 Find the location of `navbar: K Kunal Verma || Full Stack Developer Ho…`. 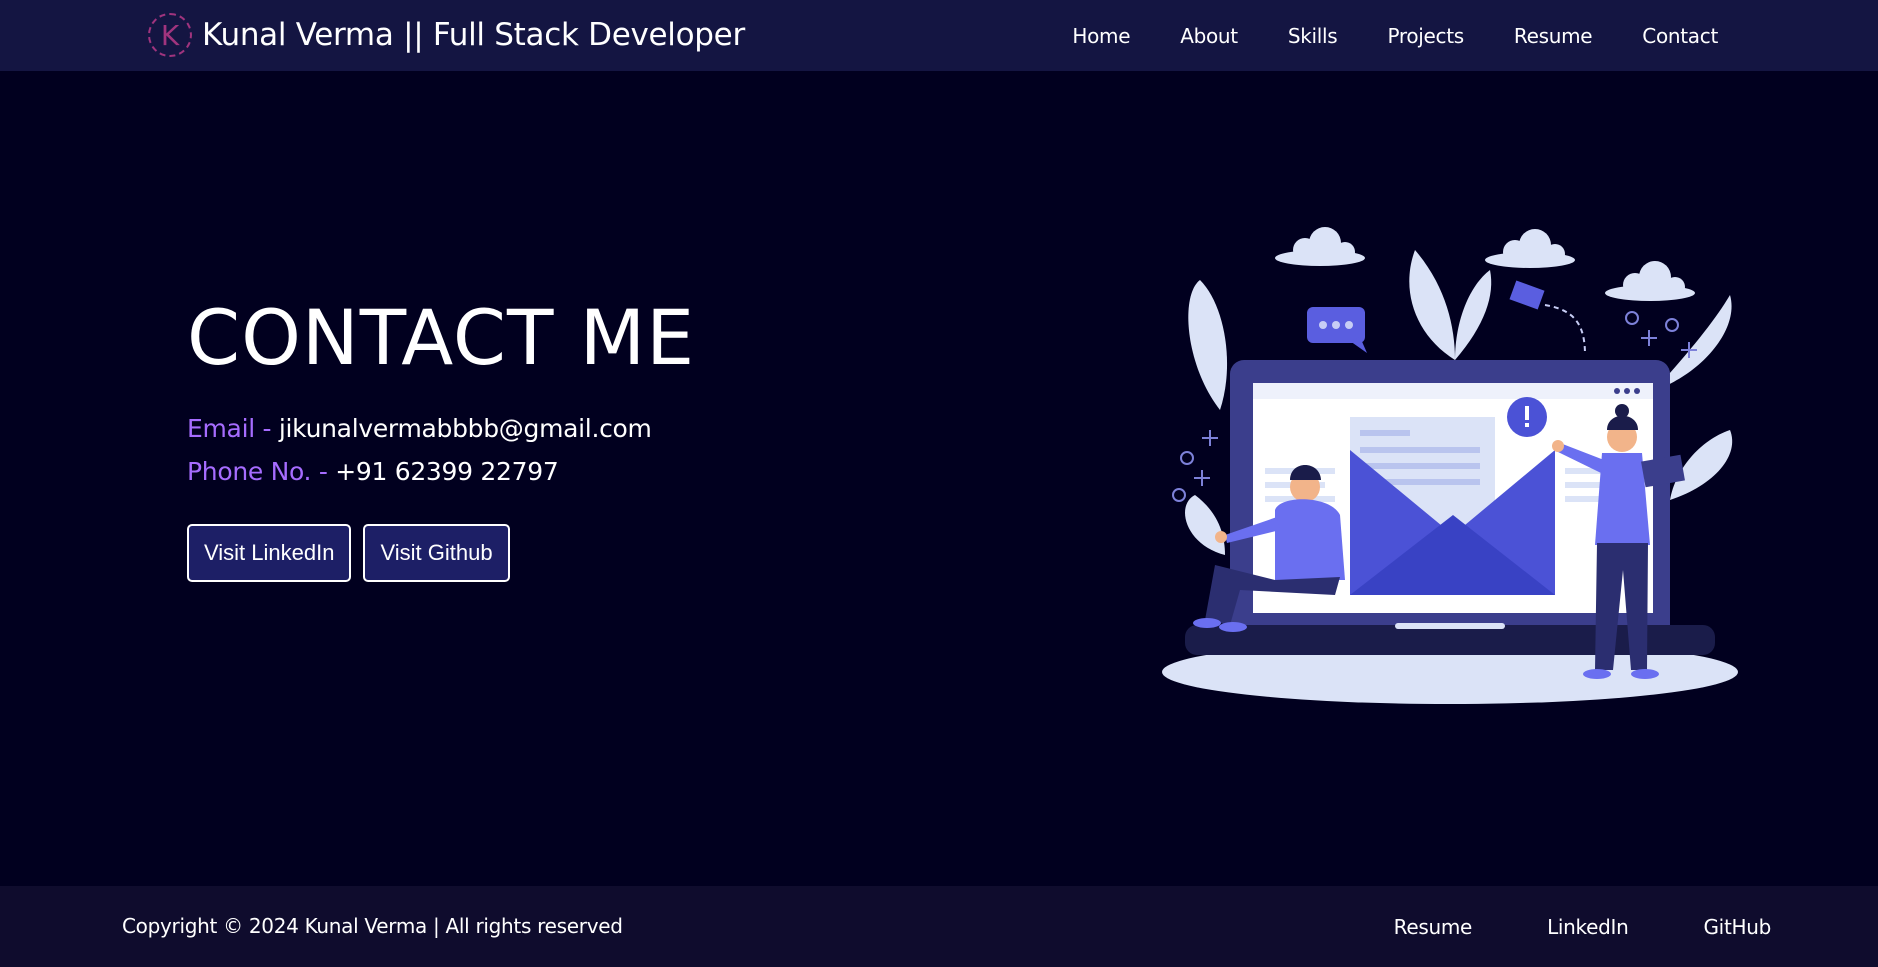

navbar: K Kunal Verma || Full Stack Developer Ho… is located at coordinates (939, 35).